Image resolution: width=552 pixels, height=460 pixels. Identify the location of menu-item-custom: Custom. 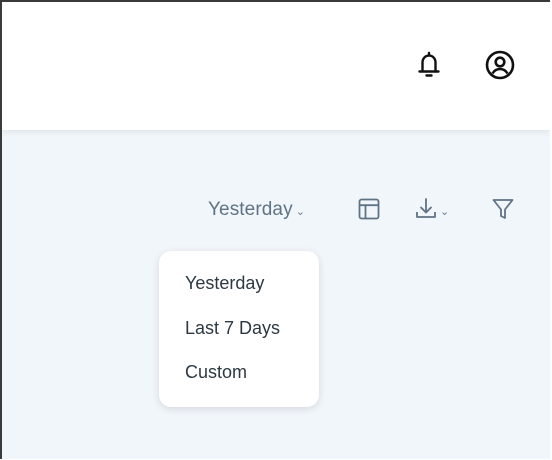
(216, 372).